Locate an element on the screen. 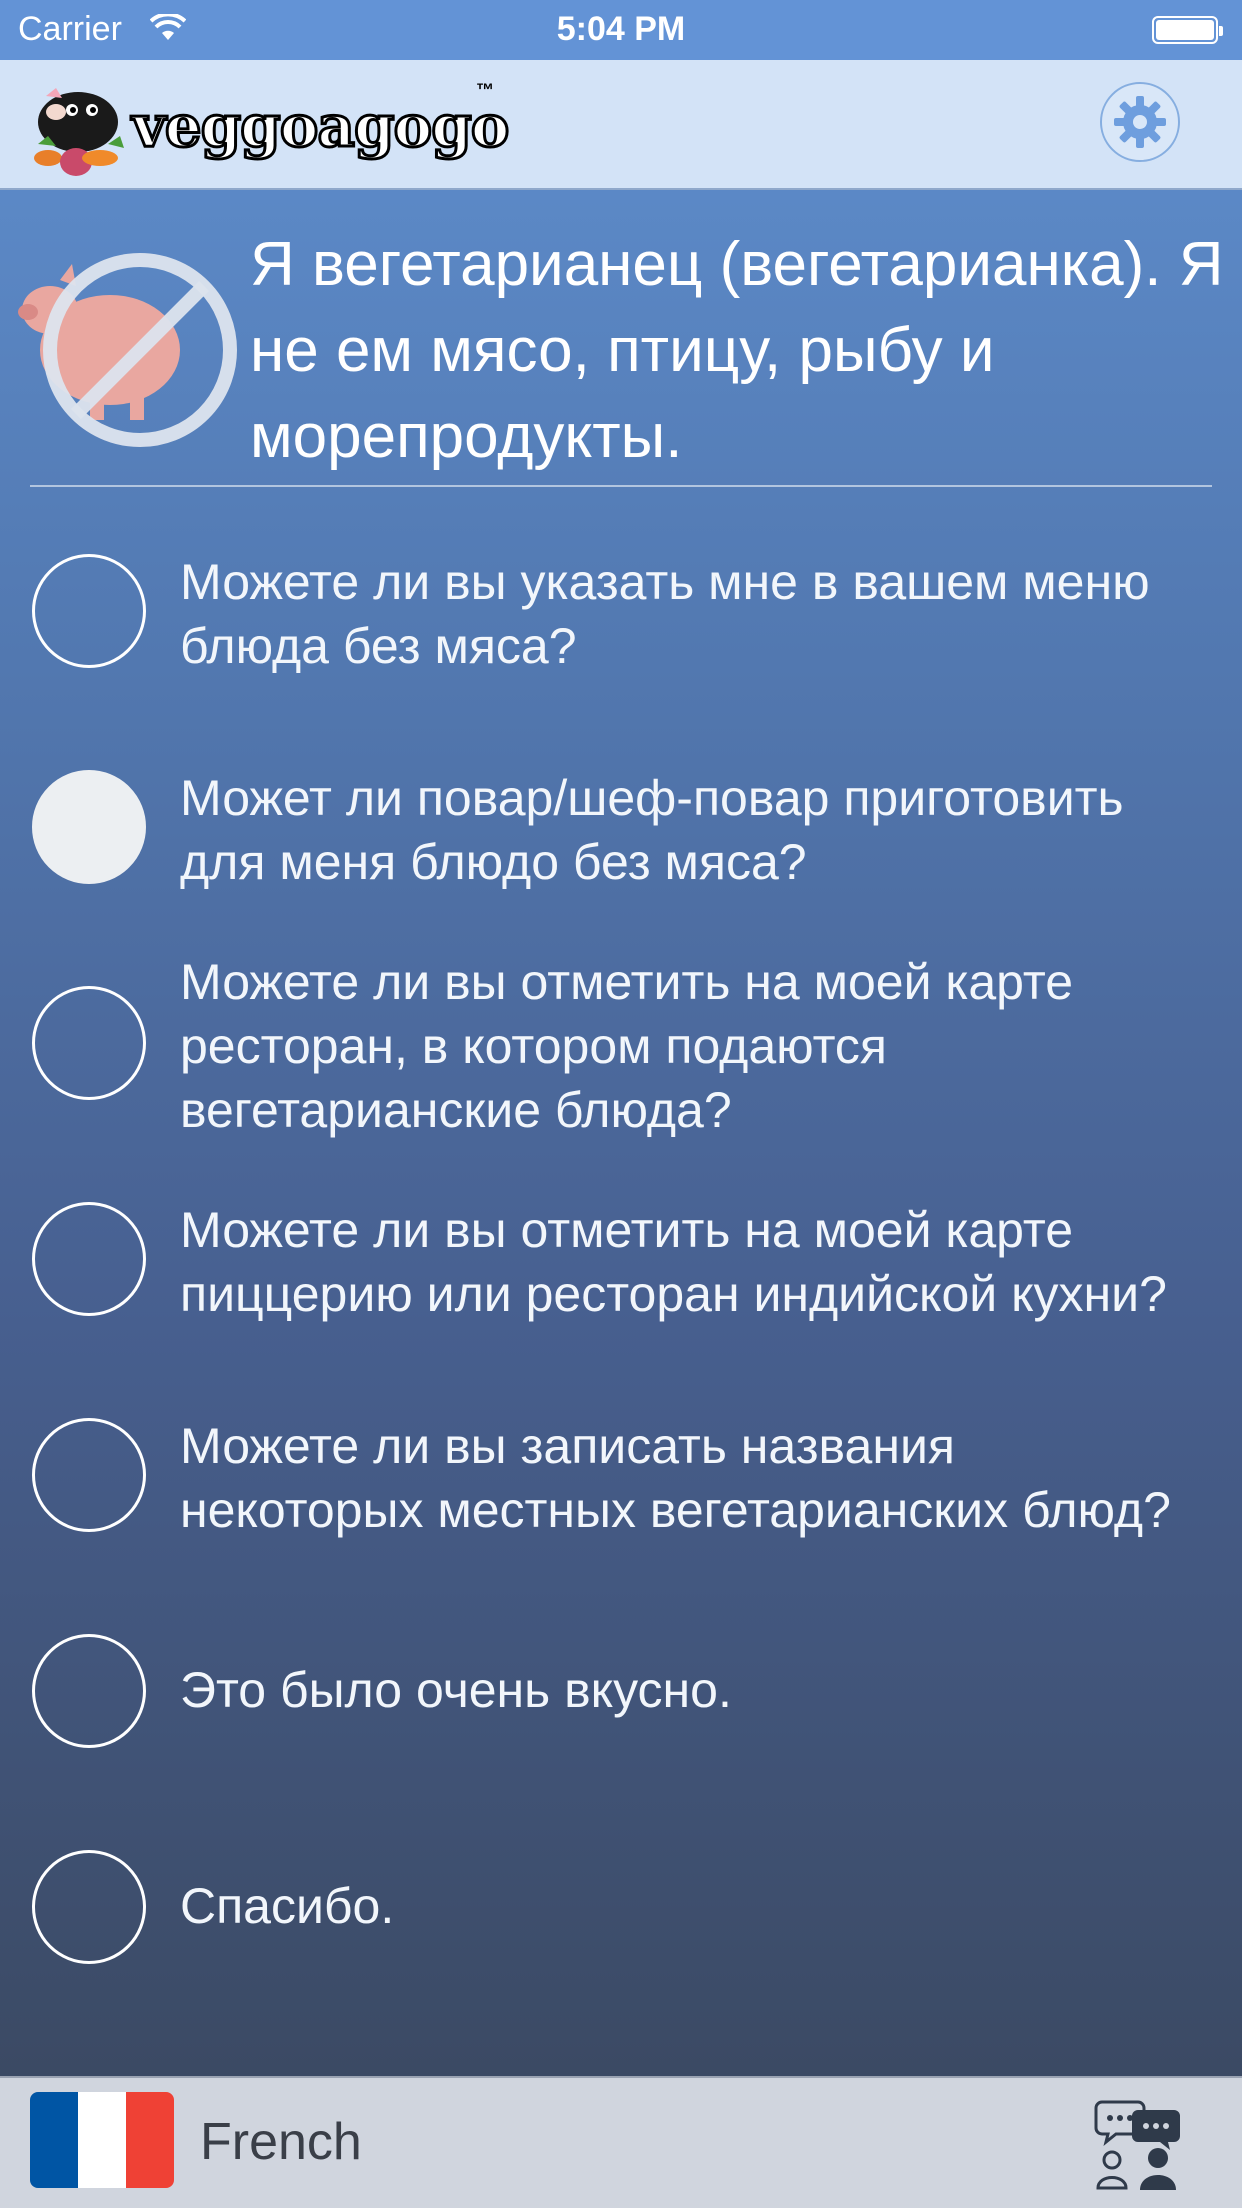  logo-wordmark: veggoagogo is located at coordinates (320, 126).